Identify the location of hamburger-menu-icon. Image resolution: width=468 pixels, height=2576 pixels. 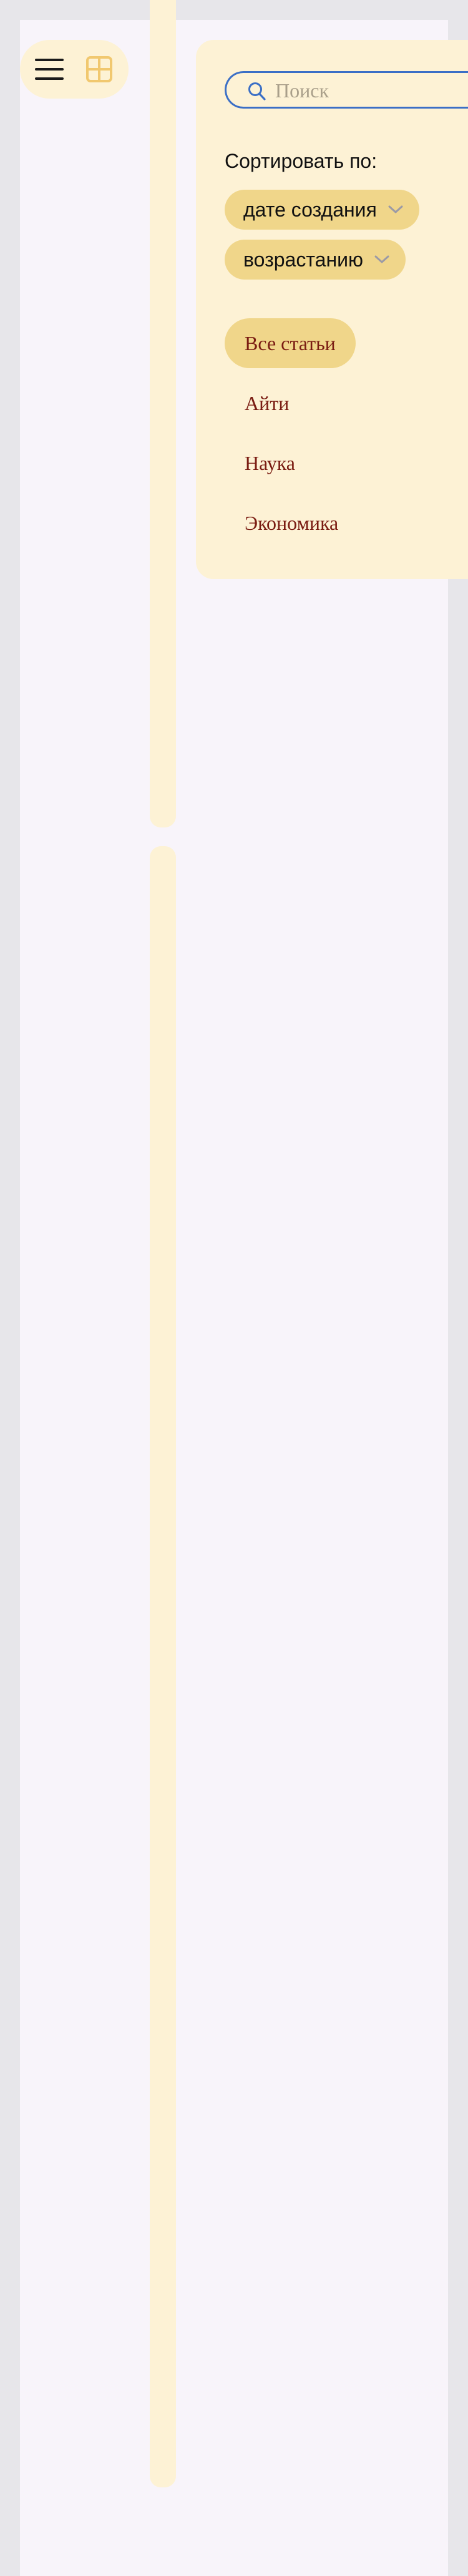
(50, 69).